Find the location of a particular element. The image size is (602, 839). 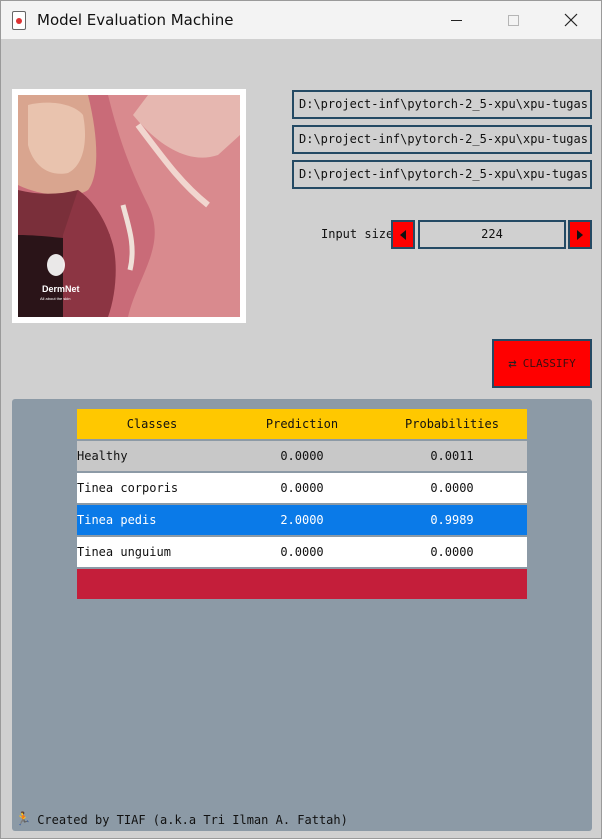

increase-size-button is located at coordinates (580, 234).